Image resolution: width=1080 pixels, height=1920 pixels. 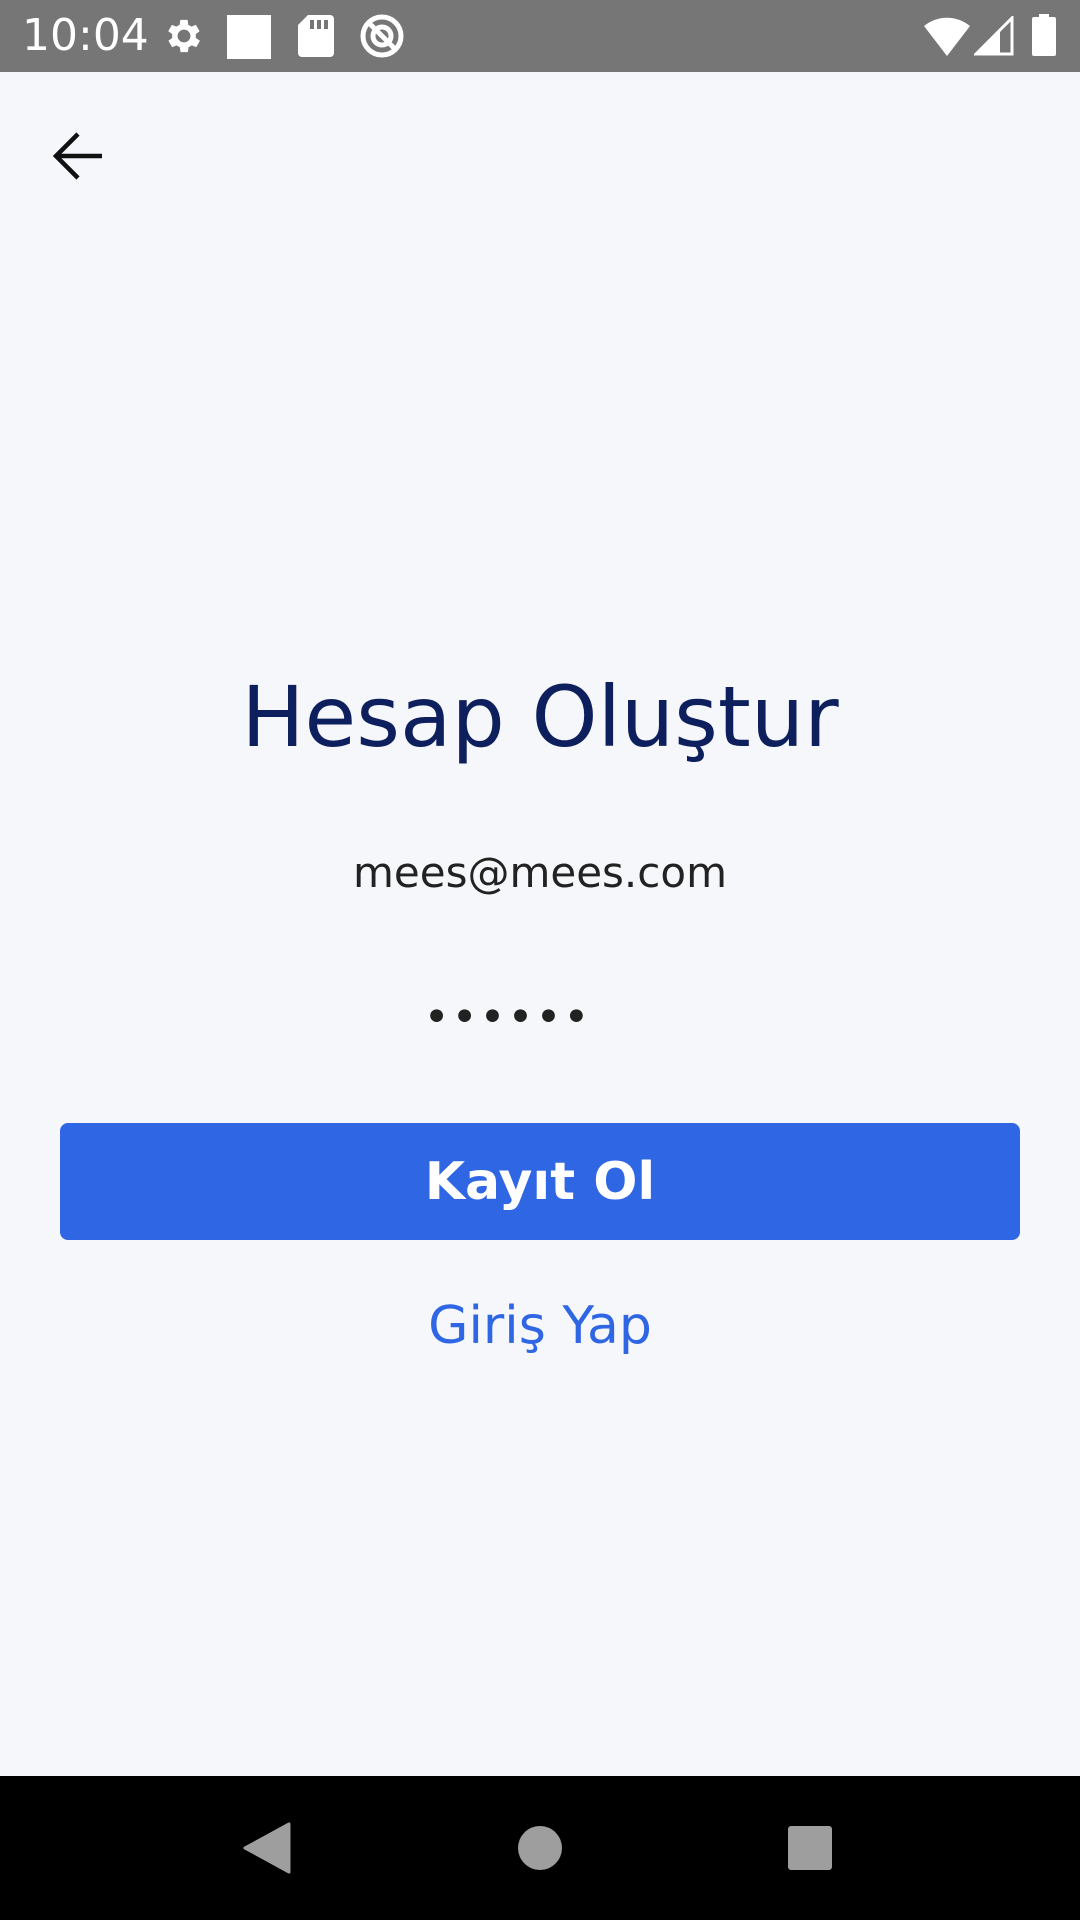 I want to click on battery-icon, so click(x=1044, y=37).